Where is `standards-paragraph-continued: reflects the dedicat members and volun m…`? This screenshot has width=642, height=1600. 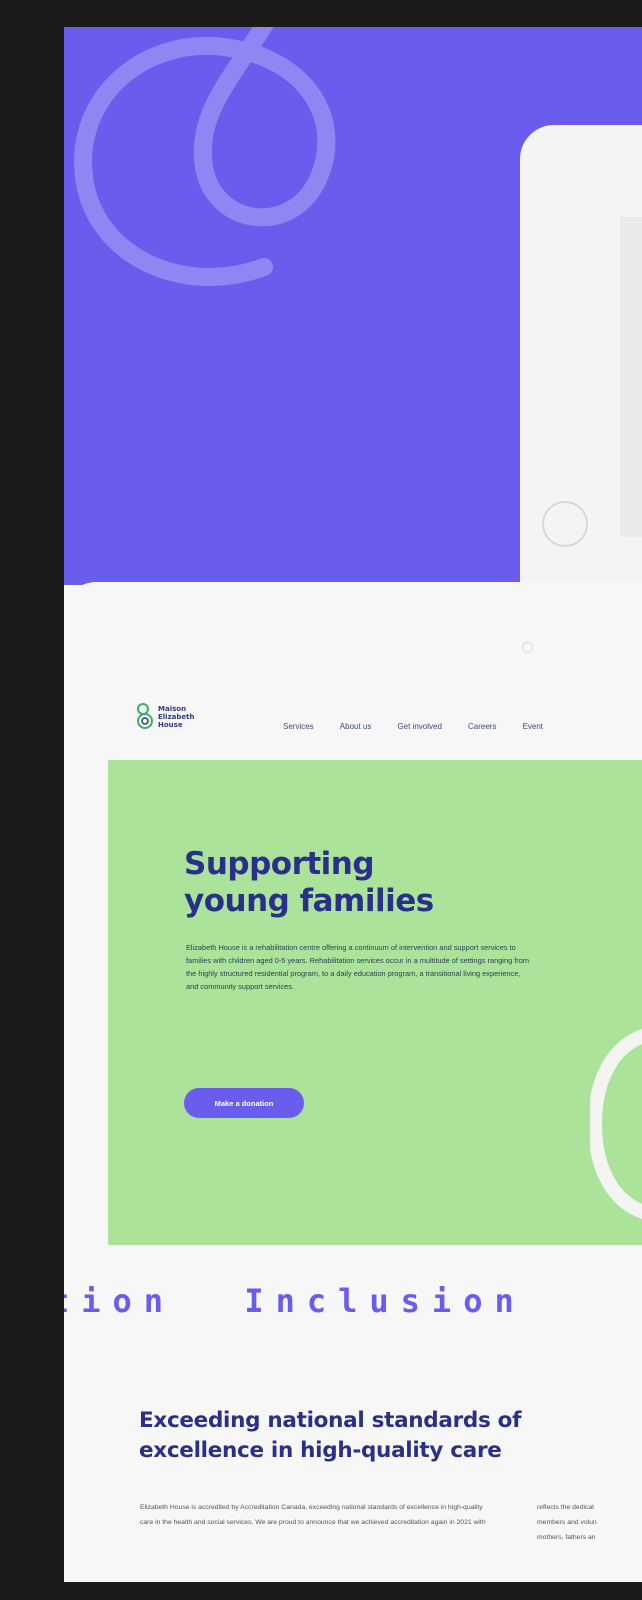 standards-paragraph-continued: reflects the dedicat members and volun m… is located at coordinates (589, 1522).